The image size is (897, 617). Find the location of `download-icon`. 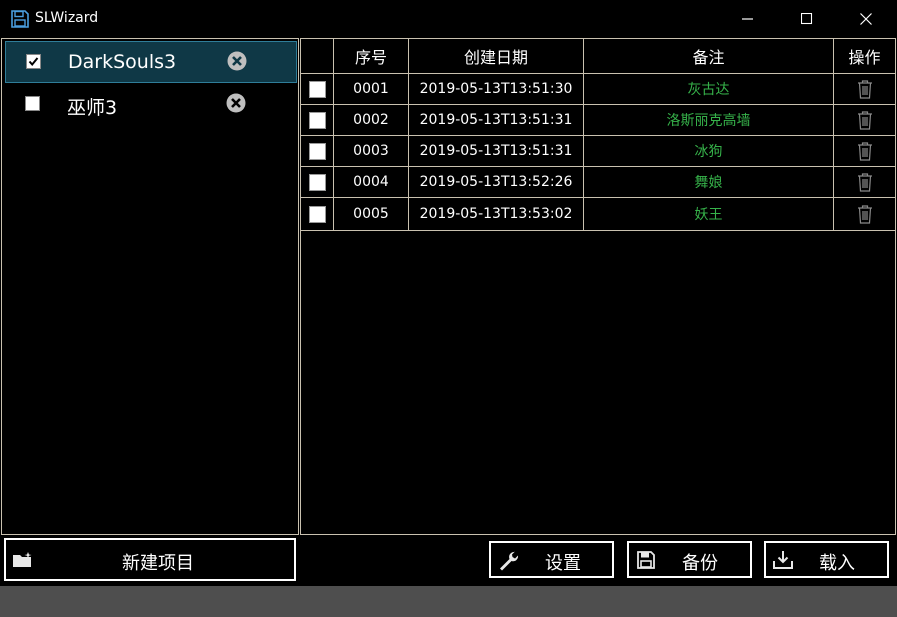

download-icon is located at coordinates (783, 562).